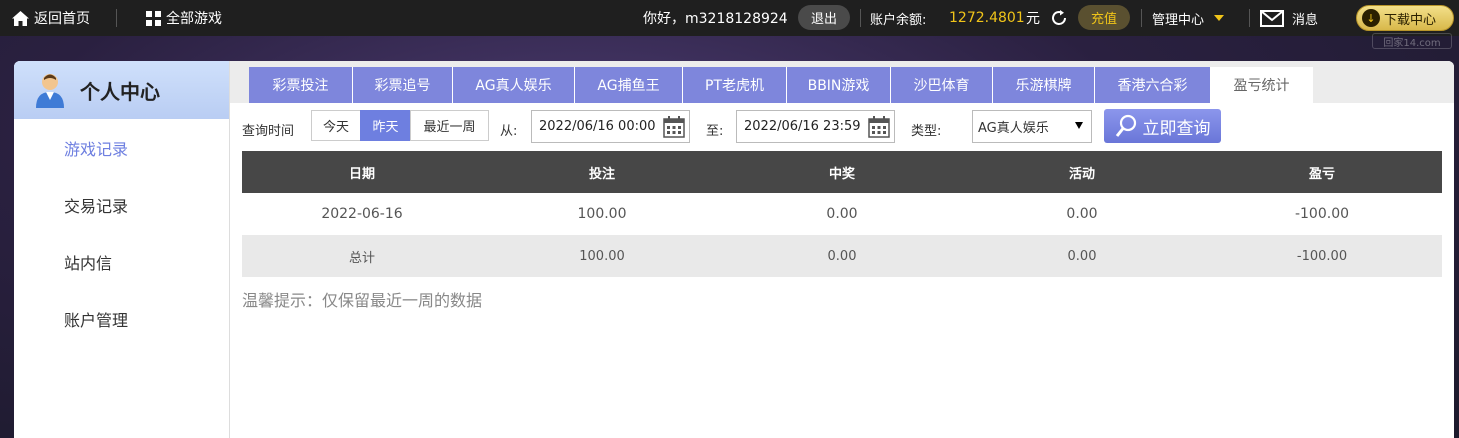 Image resolution: width=1459 pixels, height=438 pixels. Describe the element at coordinates (1412, 41) in the screenshot. I see `watermark: 回家14.com` at that location.